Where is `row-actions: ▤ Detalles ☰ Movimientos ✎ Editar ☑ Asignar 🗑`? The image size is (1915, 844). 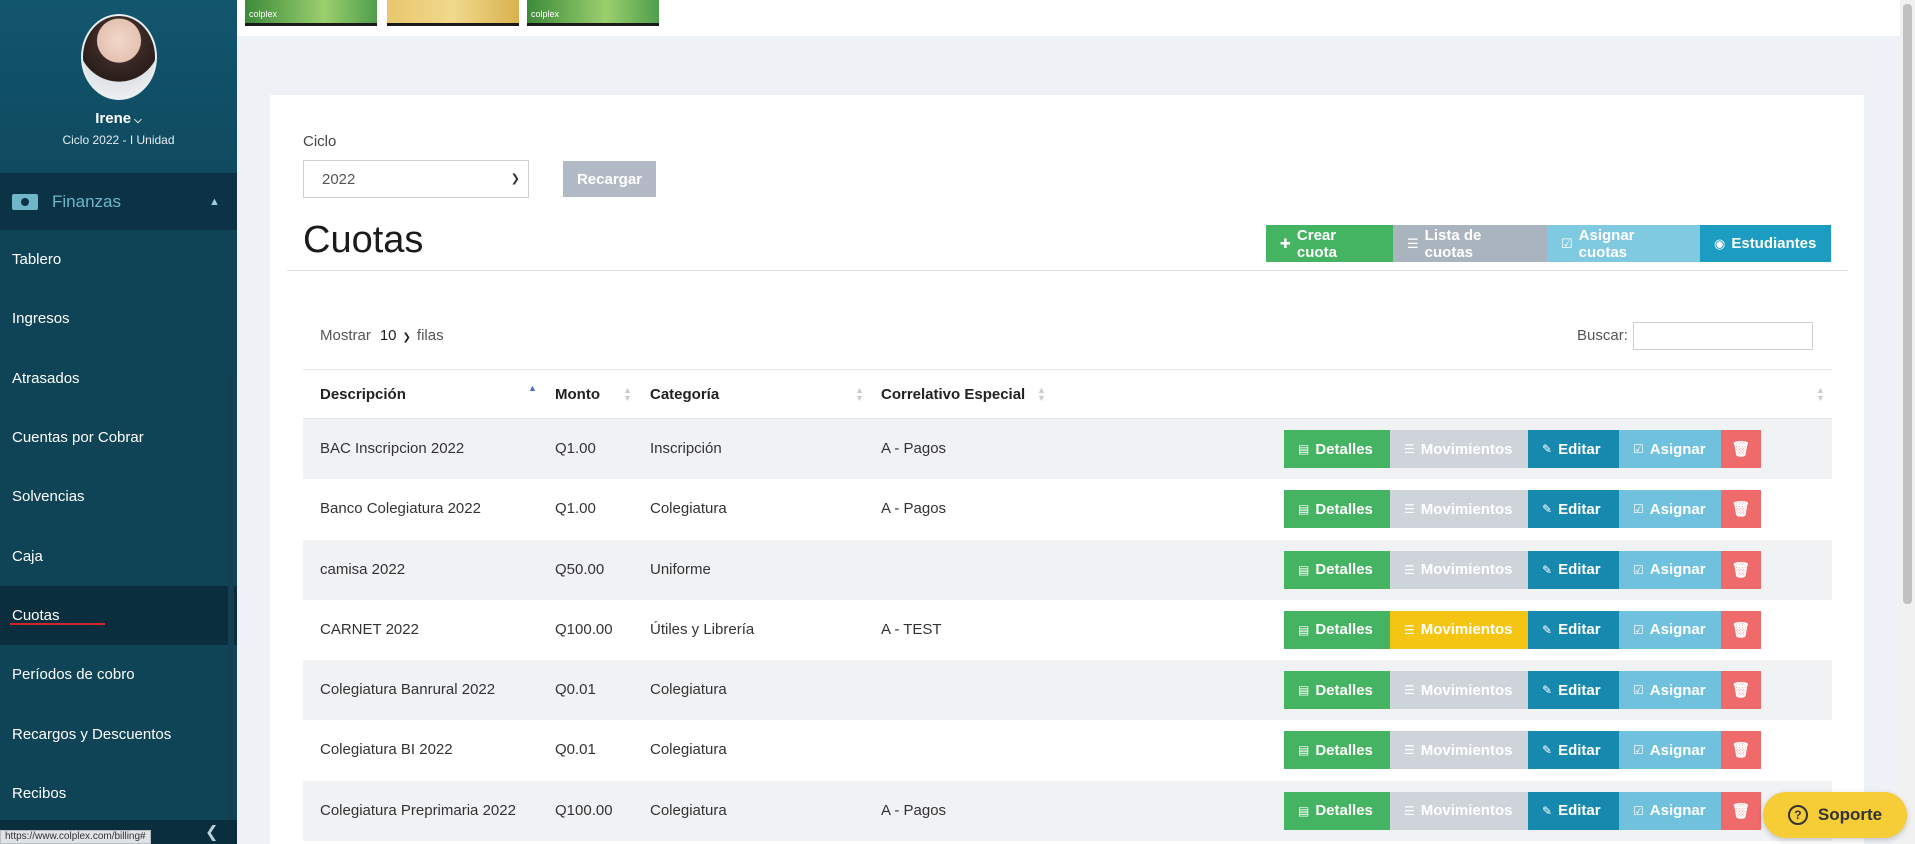 row-actions: ▤ Detalles ☰ Movimientos ✎ Editar ☑ Asignar 🗑 is located at coordinates (1522, 509).